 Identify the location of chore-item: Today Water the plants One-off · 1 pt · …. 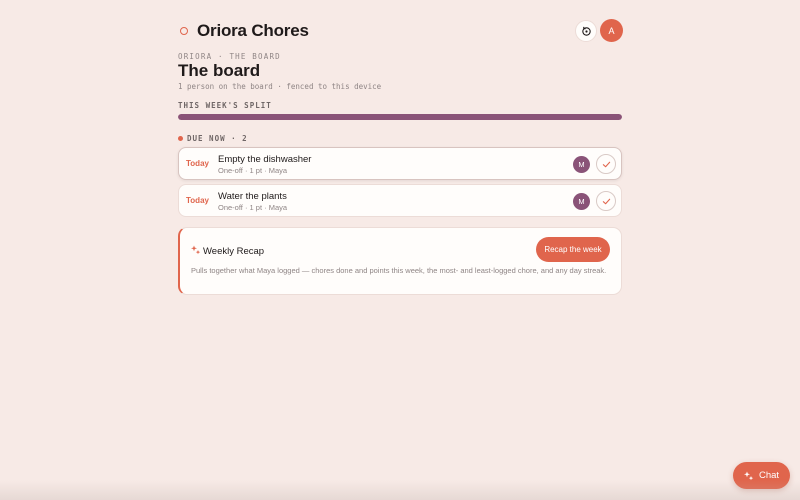
(400, 200).